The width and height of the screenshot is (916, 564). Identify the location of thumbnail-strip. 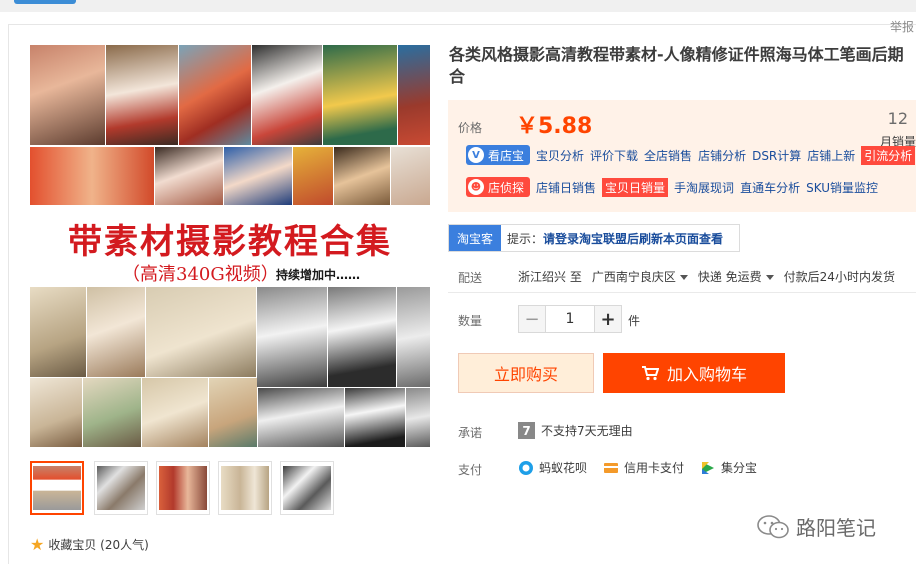
(190, 488).